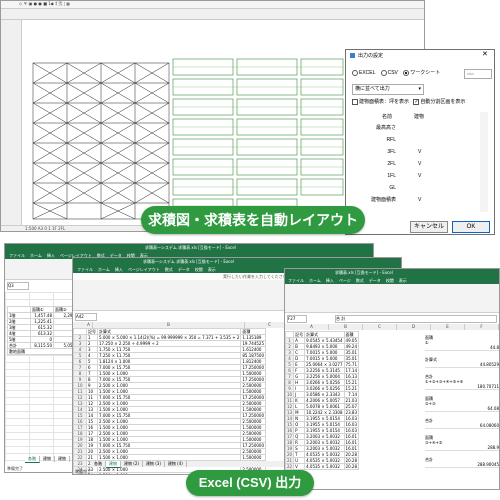  What do you see at coordinates (255, 276) in the screenshot?
I see `excel2-tellme: 実行したい作業を入力してください` at bounding box center [255, 276].